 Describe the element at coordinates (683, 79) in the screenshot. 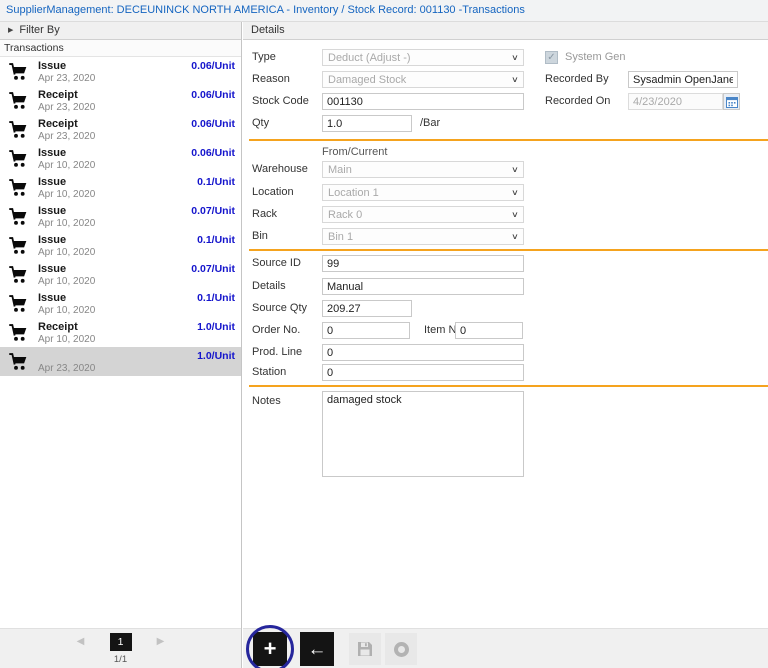

I see `recorded-by-input` at that location.